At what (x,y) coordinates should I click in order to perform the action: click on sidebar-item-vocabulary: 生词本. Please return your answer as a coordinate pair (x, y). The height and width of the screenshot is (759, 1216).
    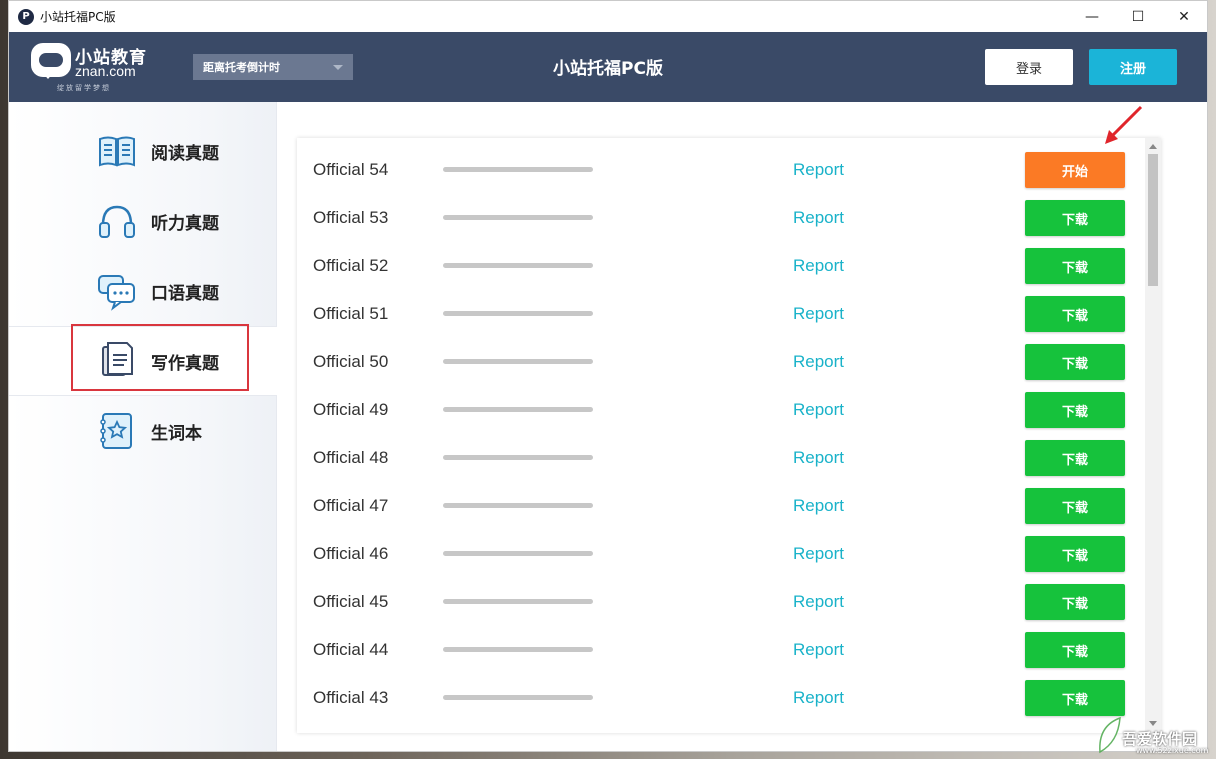
    Looking at the image, I should click on (143, 431).